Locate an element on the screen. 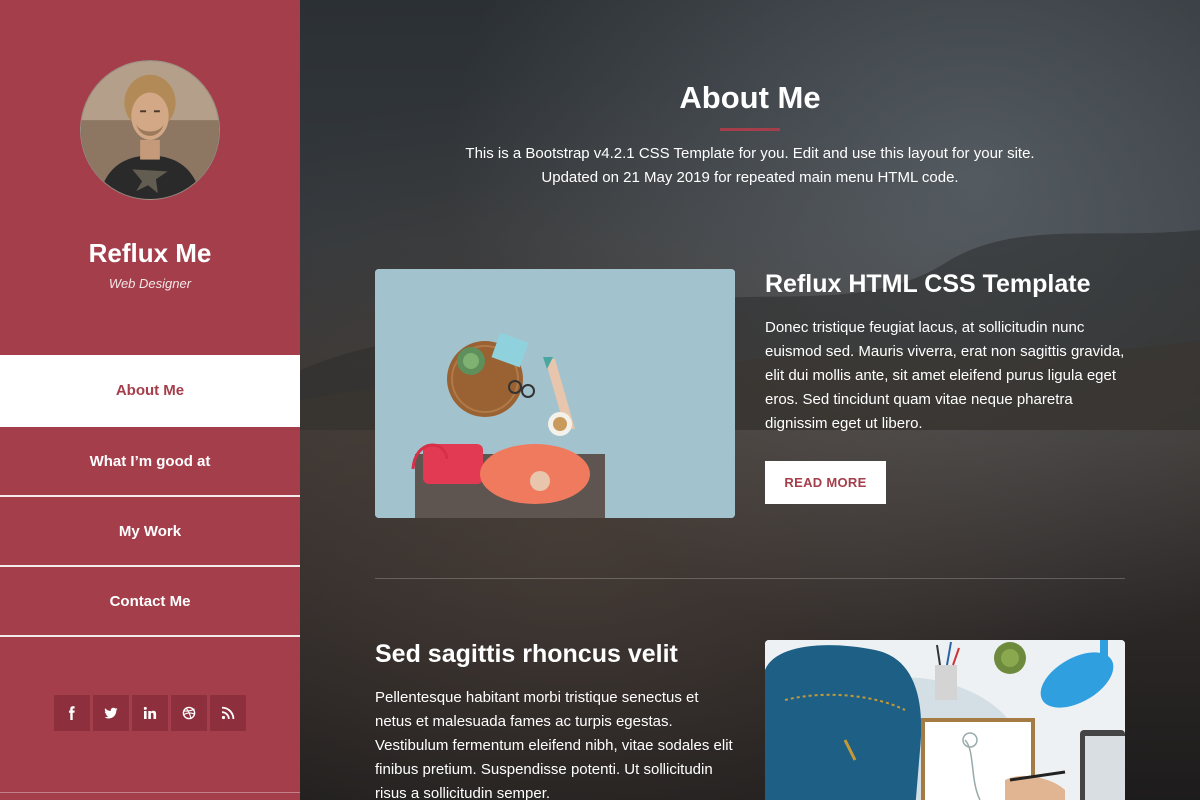 The width and height of the screenshot is (1200, 800). post-title-1: Reflux HTML CSS Template is located at coordinates (928, 284).